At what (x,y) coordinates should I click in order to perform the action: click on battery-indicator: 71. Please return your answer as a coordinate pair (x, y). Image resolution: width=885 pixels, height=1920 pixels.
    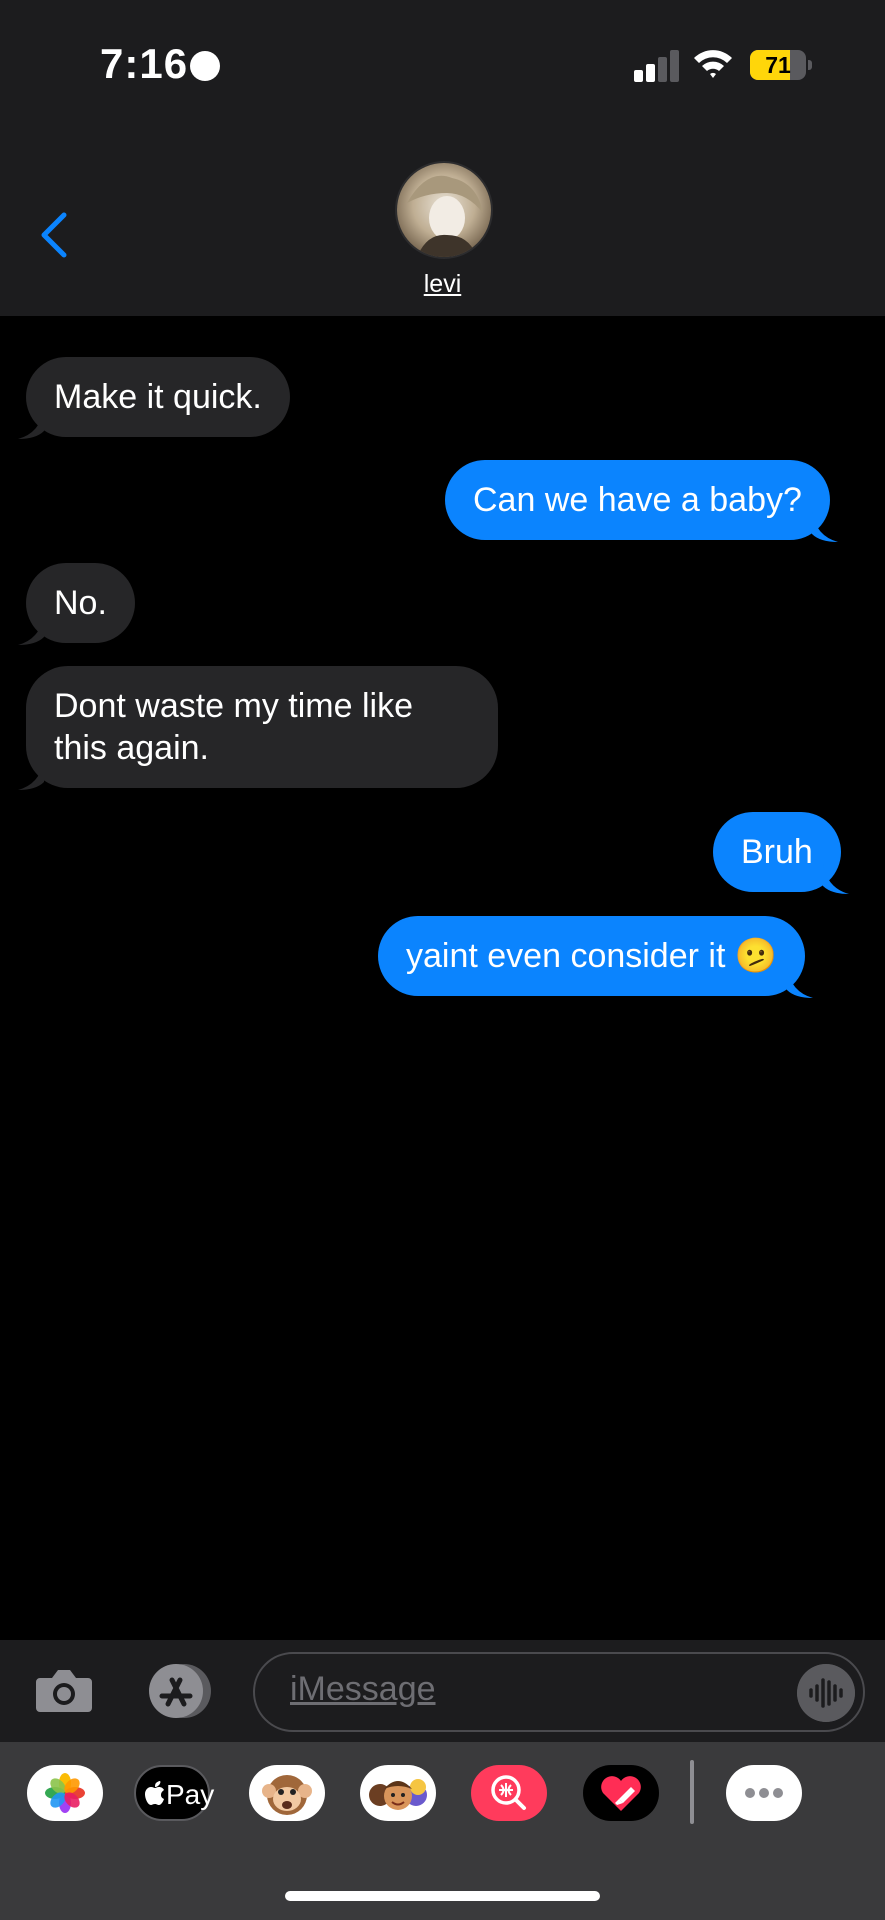
    Looking at the image, I should click on (781, 65).